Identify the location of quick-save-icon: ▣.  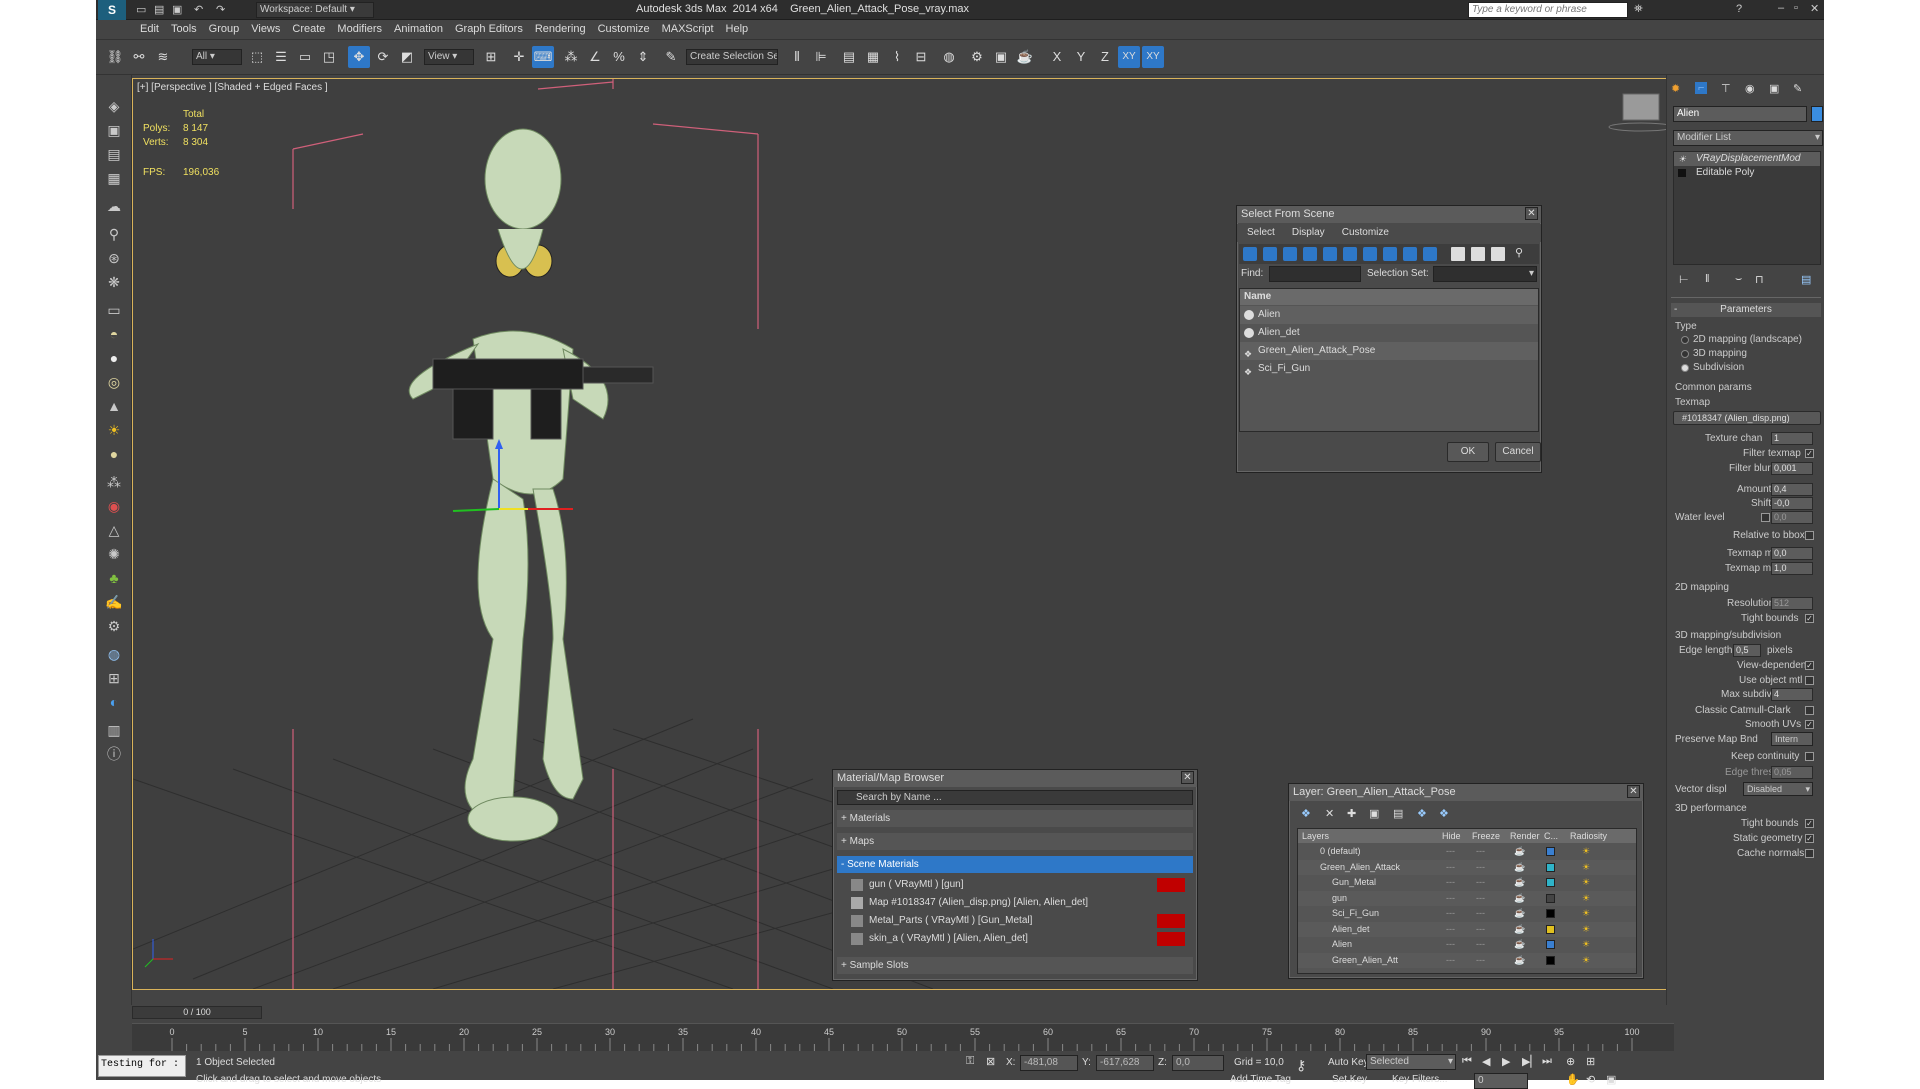
(177, 9).